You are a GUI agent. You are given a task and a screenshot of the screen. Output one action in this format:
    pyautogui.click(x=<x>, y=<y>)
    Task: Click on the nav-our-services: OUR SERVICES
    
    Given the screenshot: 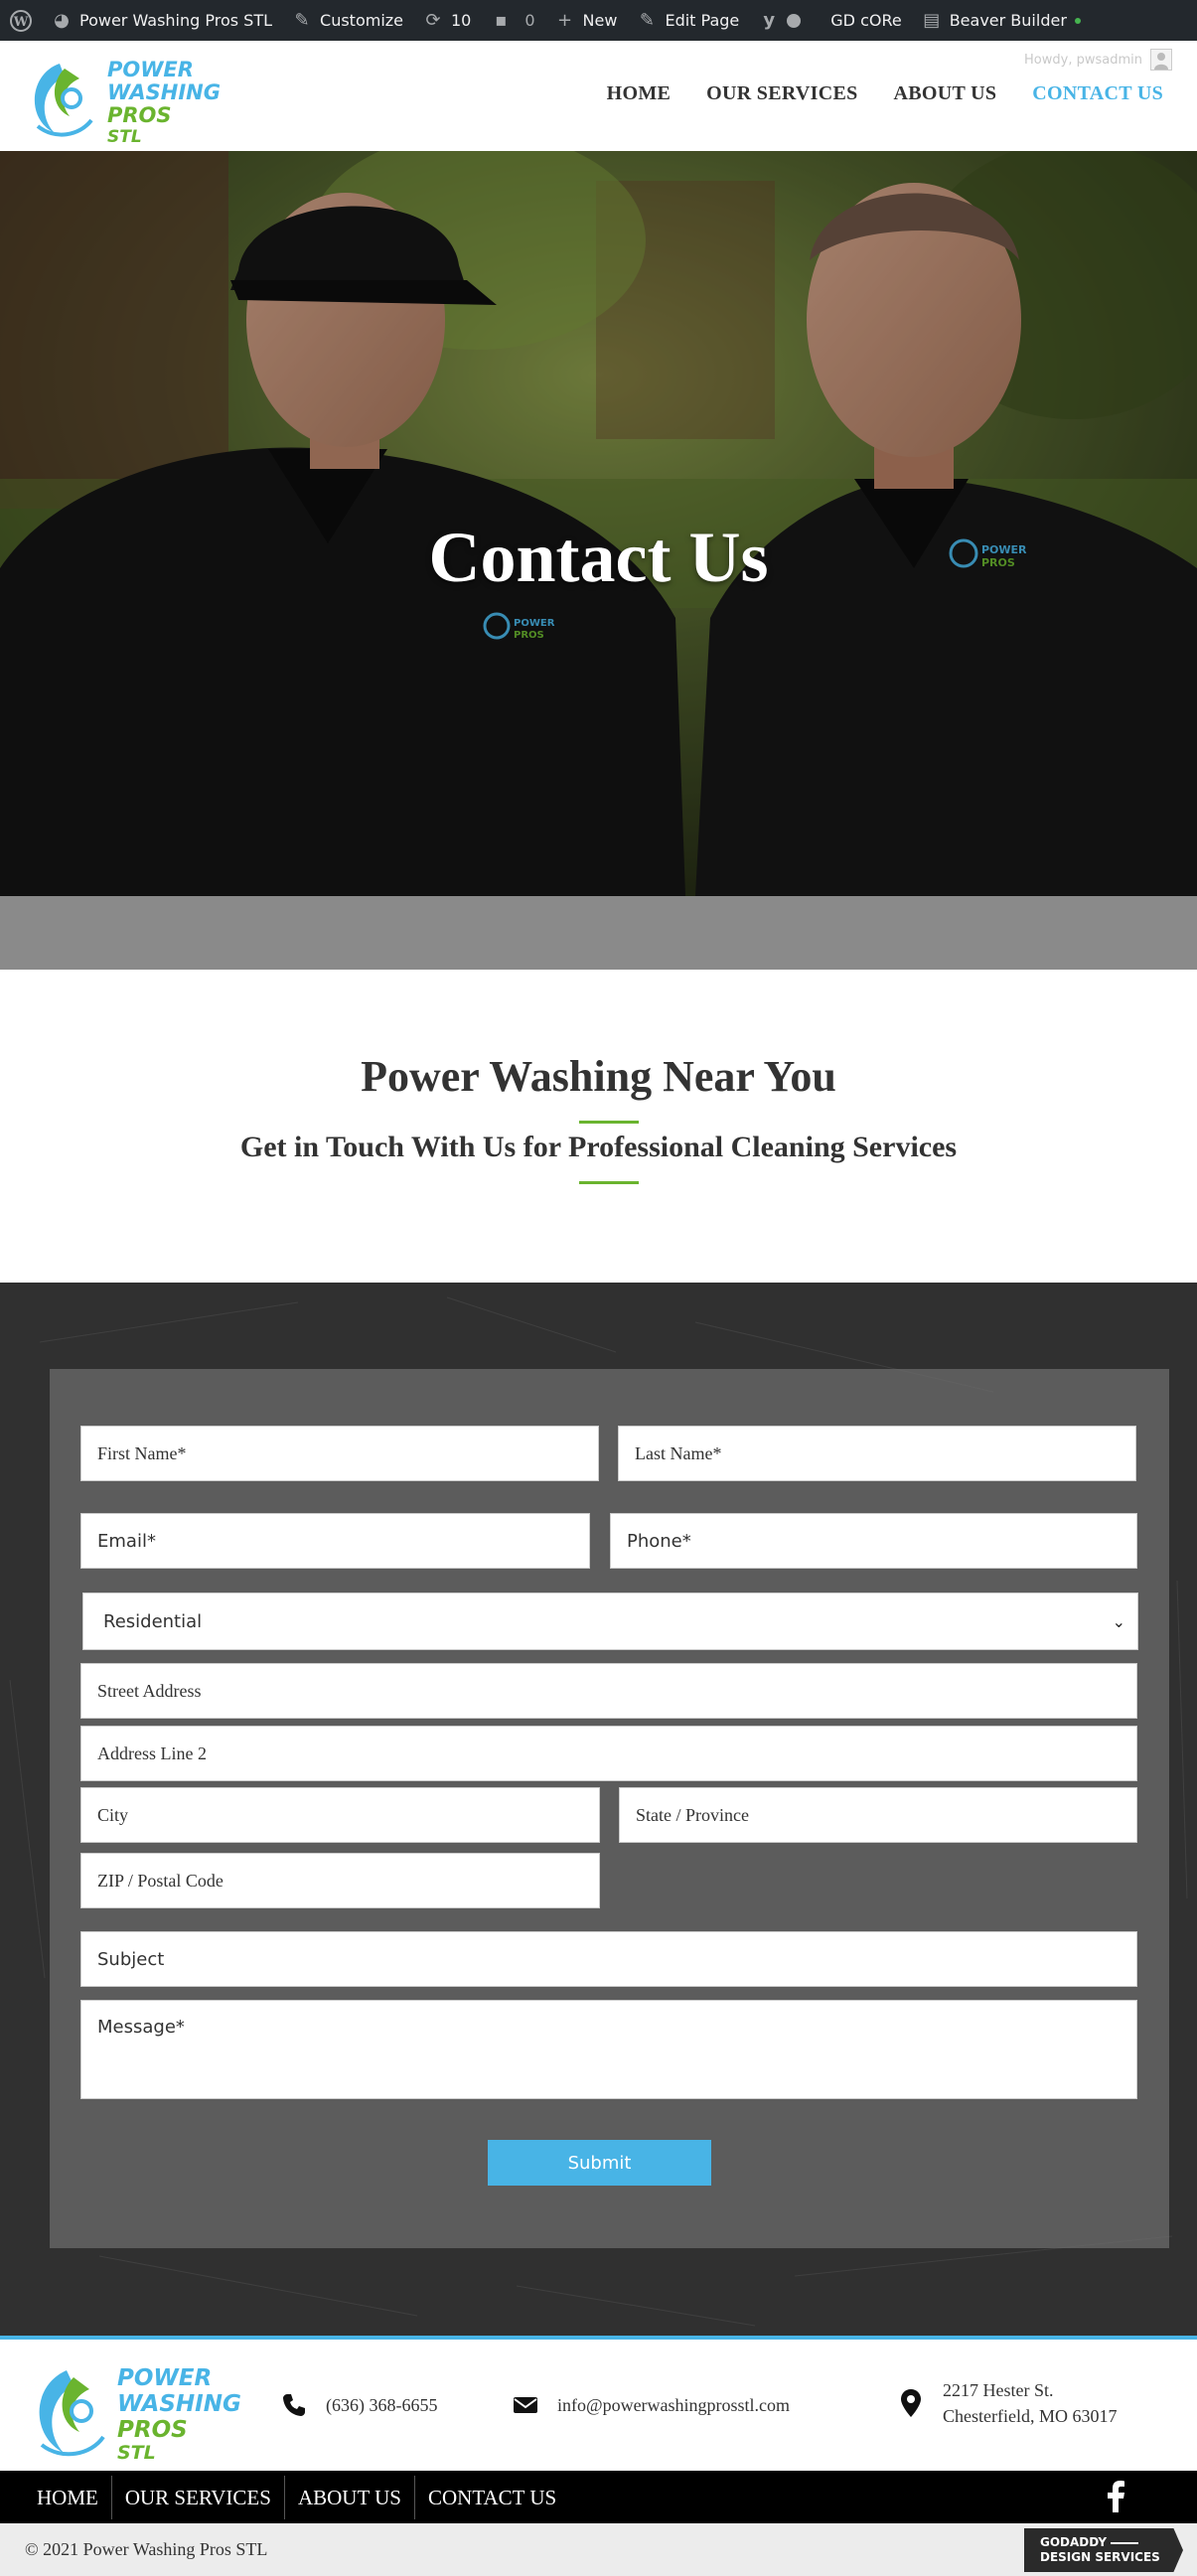 What is the action you would take?
    pyautogui.click(x=782, y=93)
    